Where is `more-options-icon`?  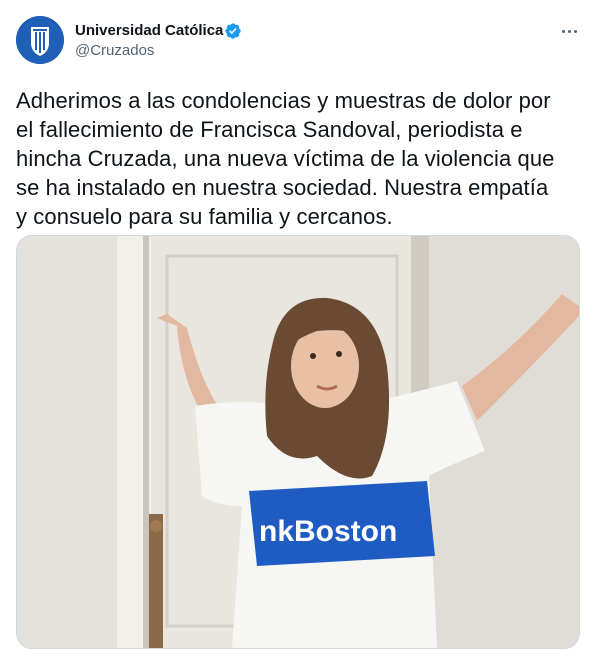 more-options-icon is located at coordinates (570, 32).